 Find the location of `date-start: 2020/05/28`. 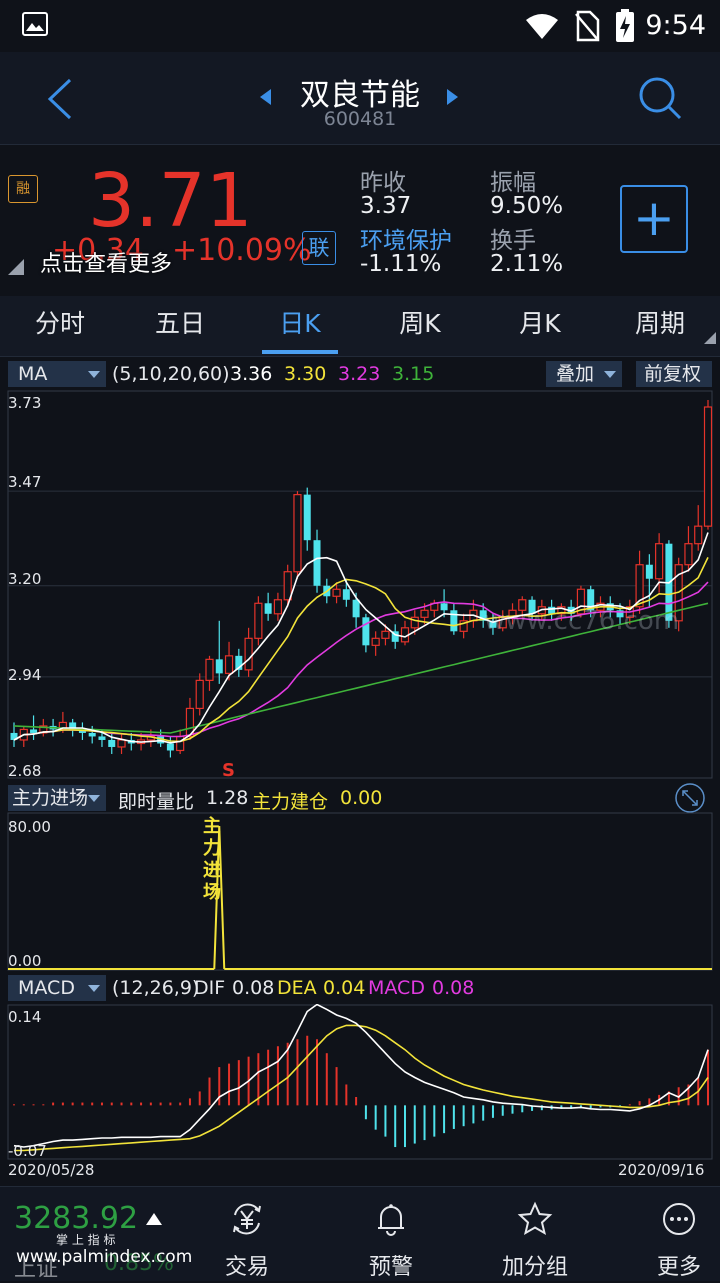

date-start: 2020/05/28 is located at coordinates (51, 1170).